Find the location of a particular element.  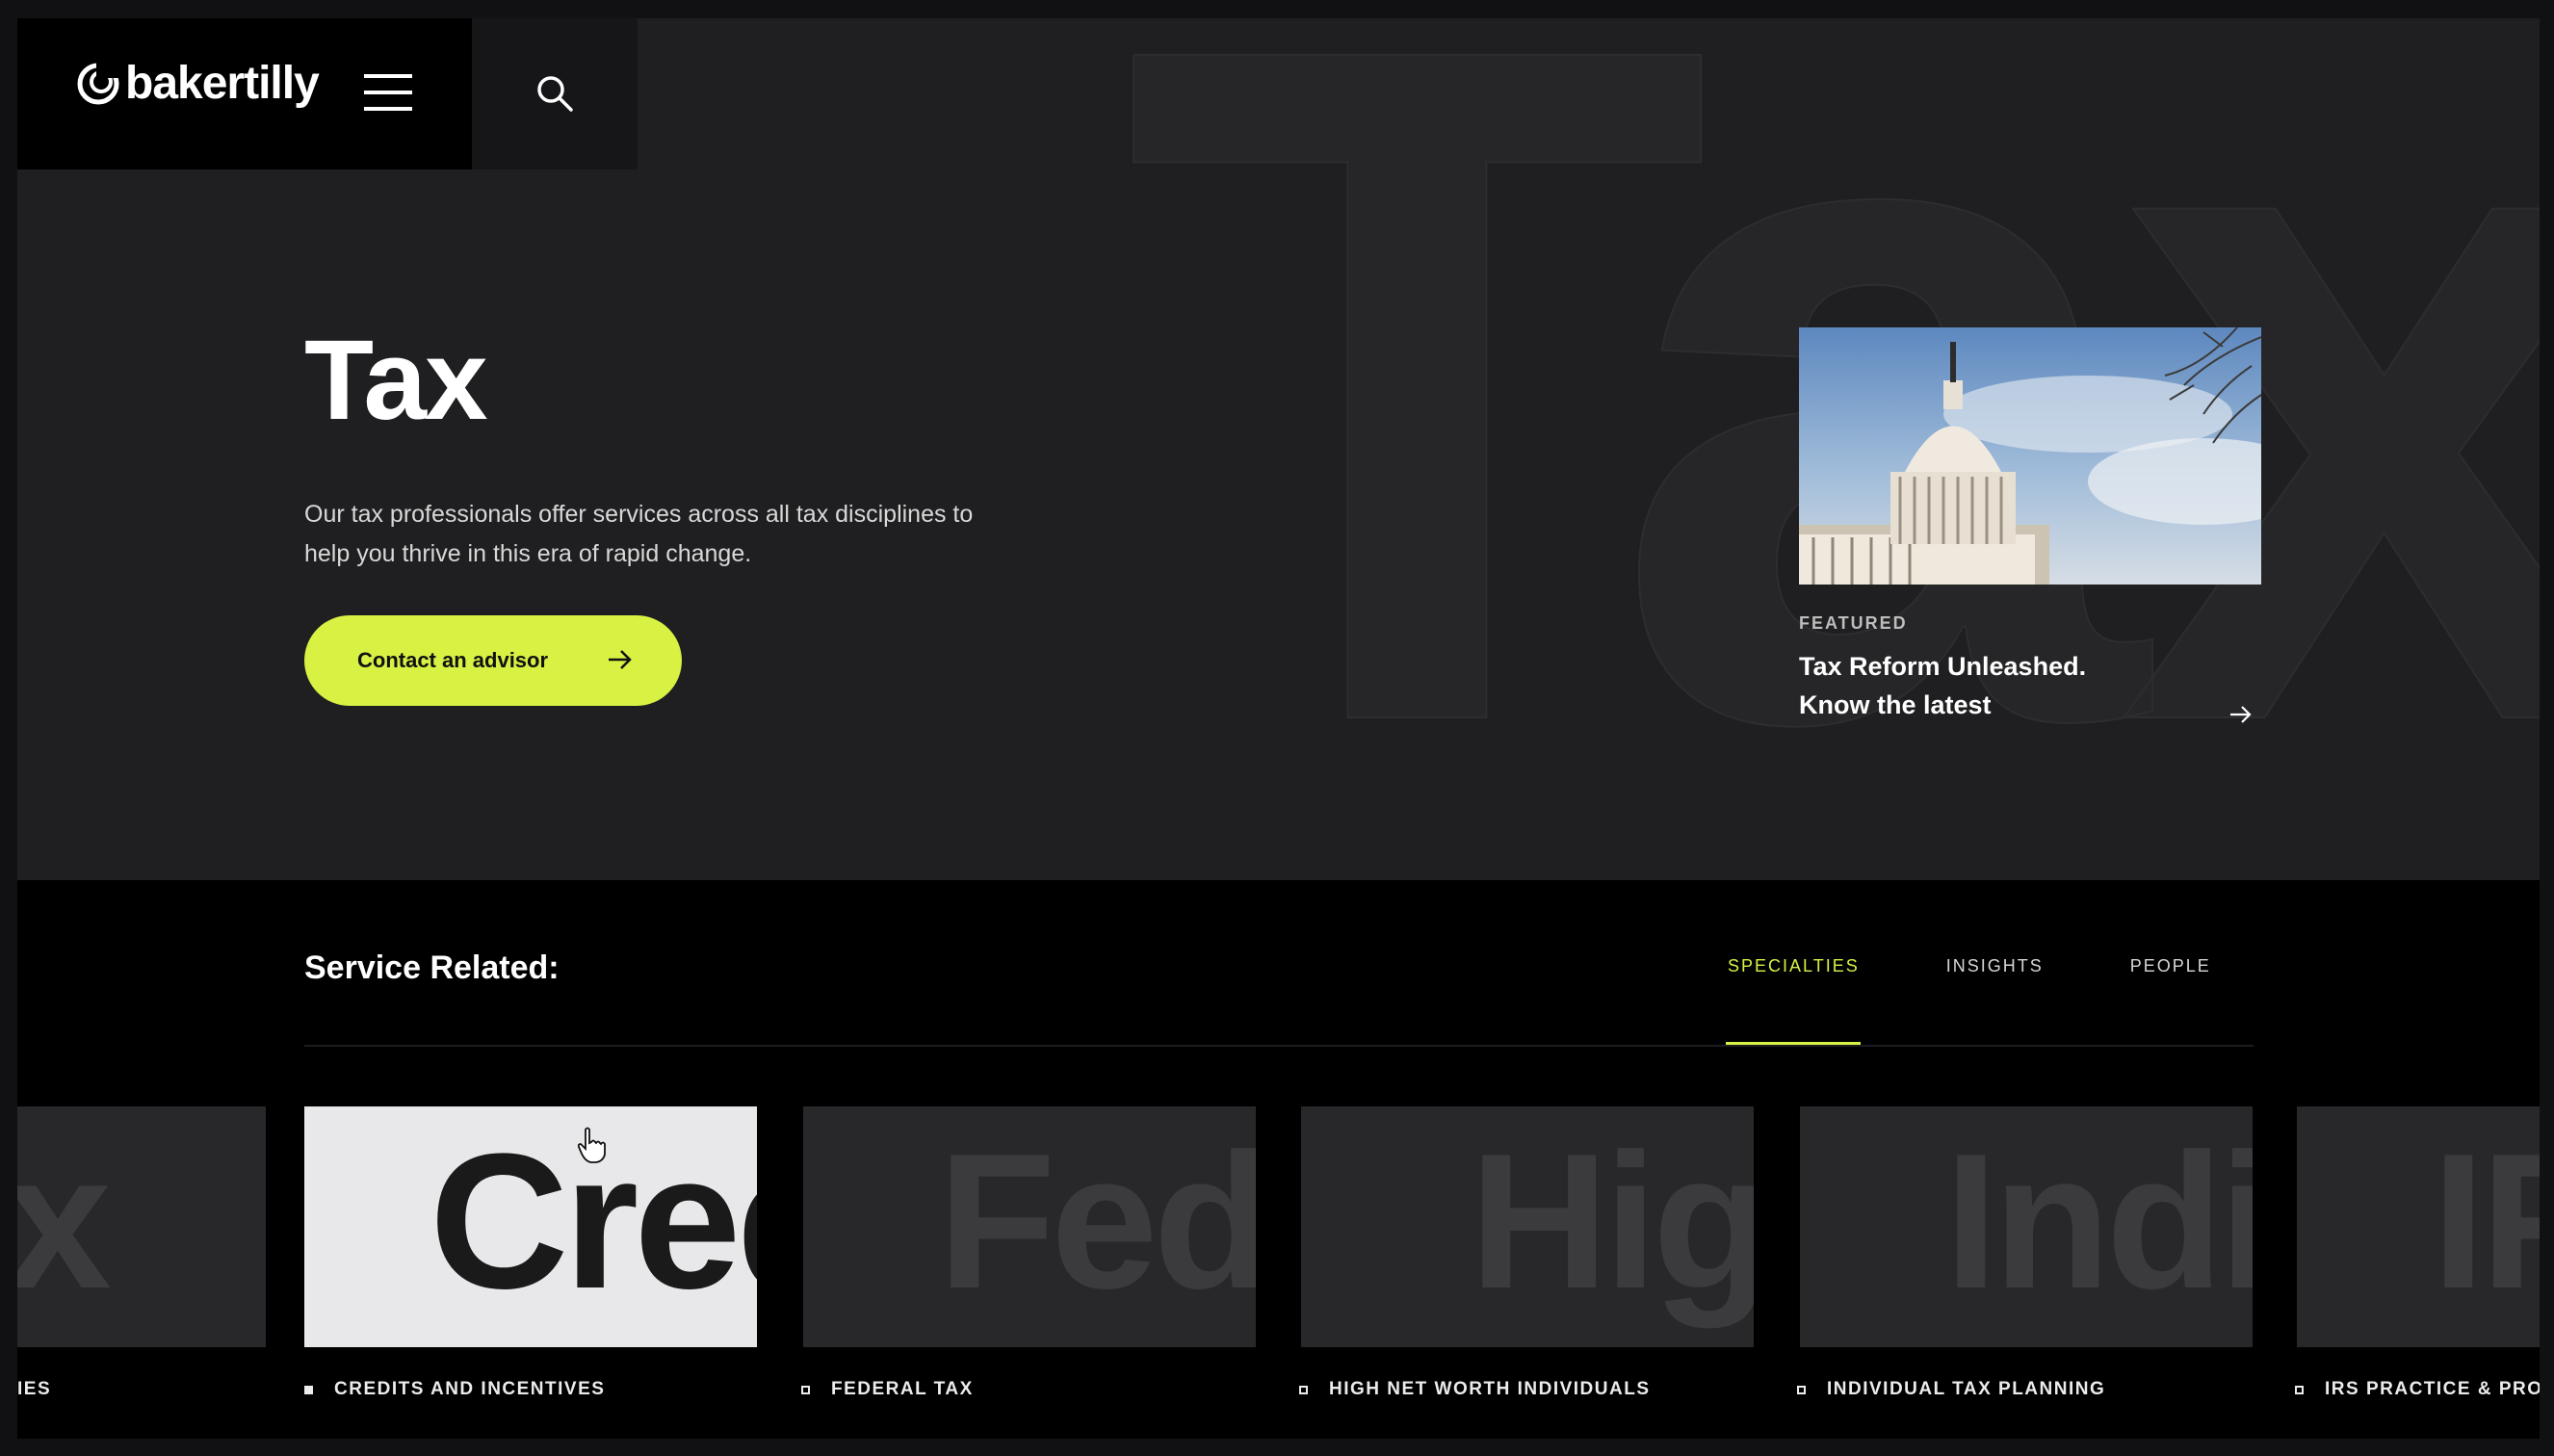

card-label-text: IES is located at coordinates (34, 1389).